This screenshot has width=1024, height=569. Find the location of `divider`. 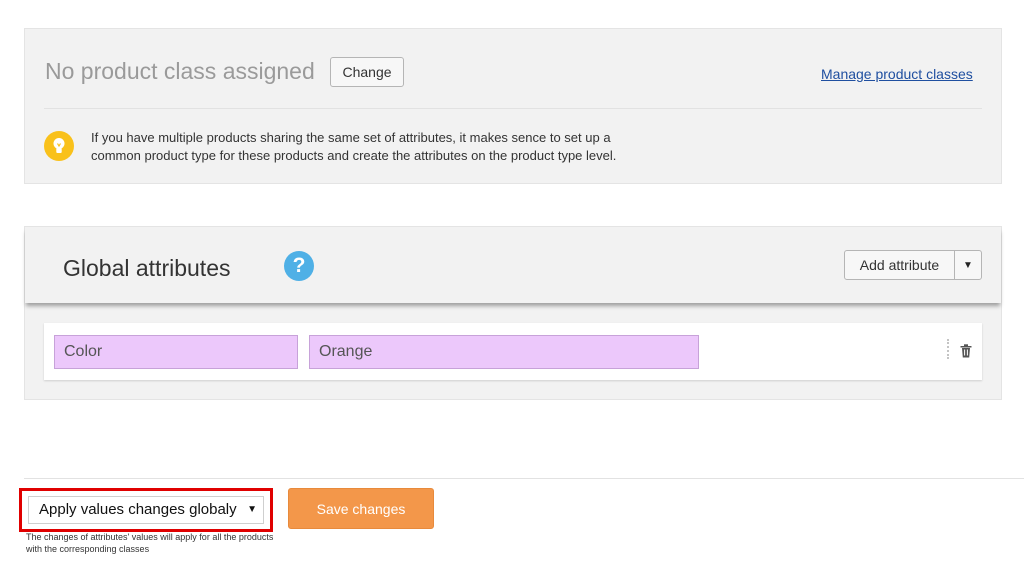

divider is located at coordinates (513, 108).